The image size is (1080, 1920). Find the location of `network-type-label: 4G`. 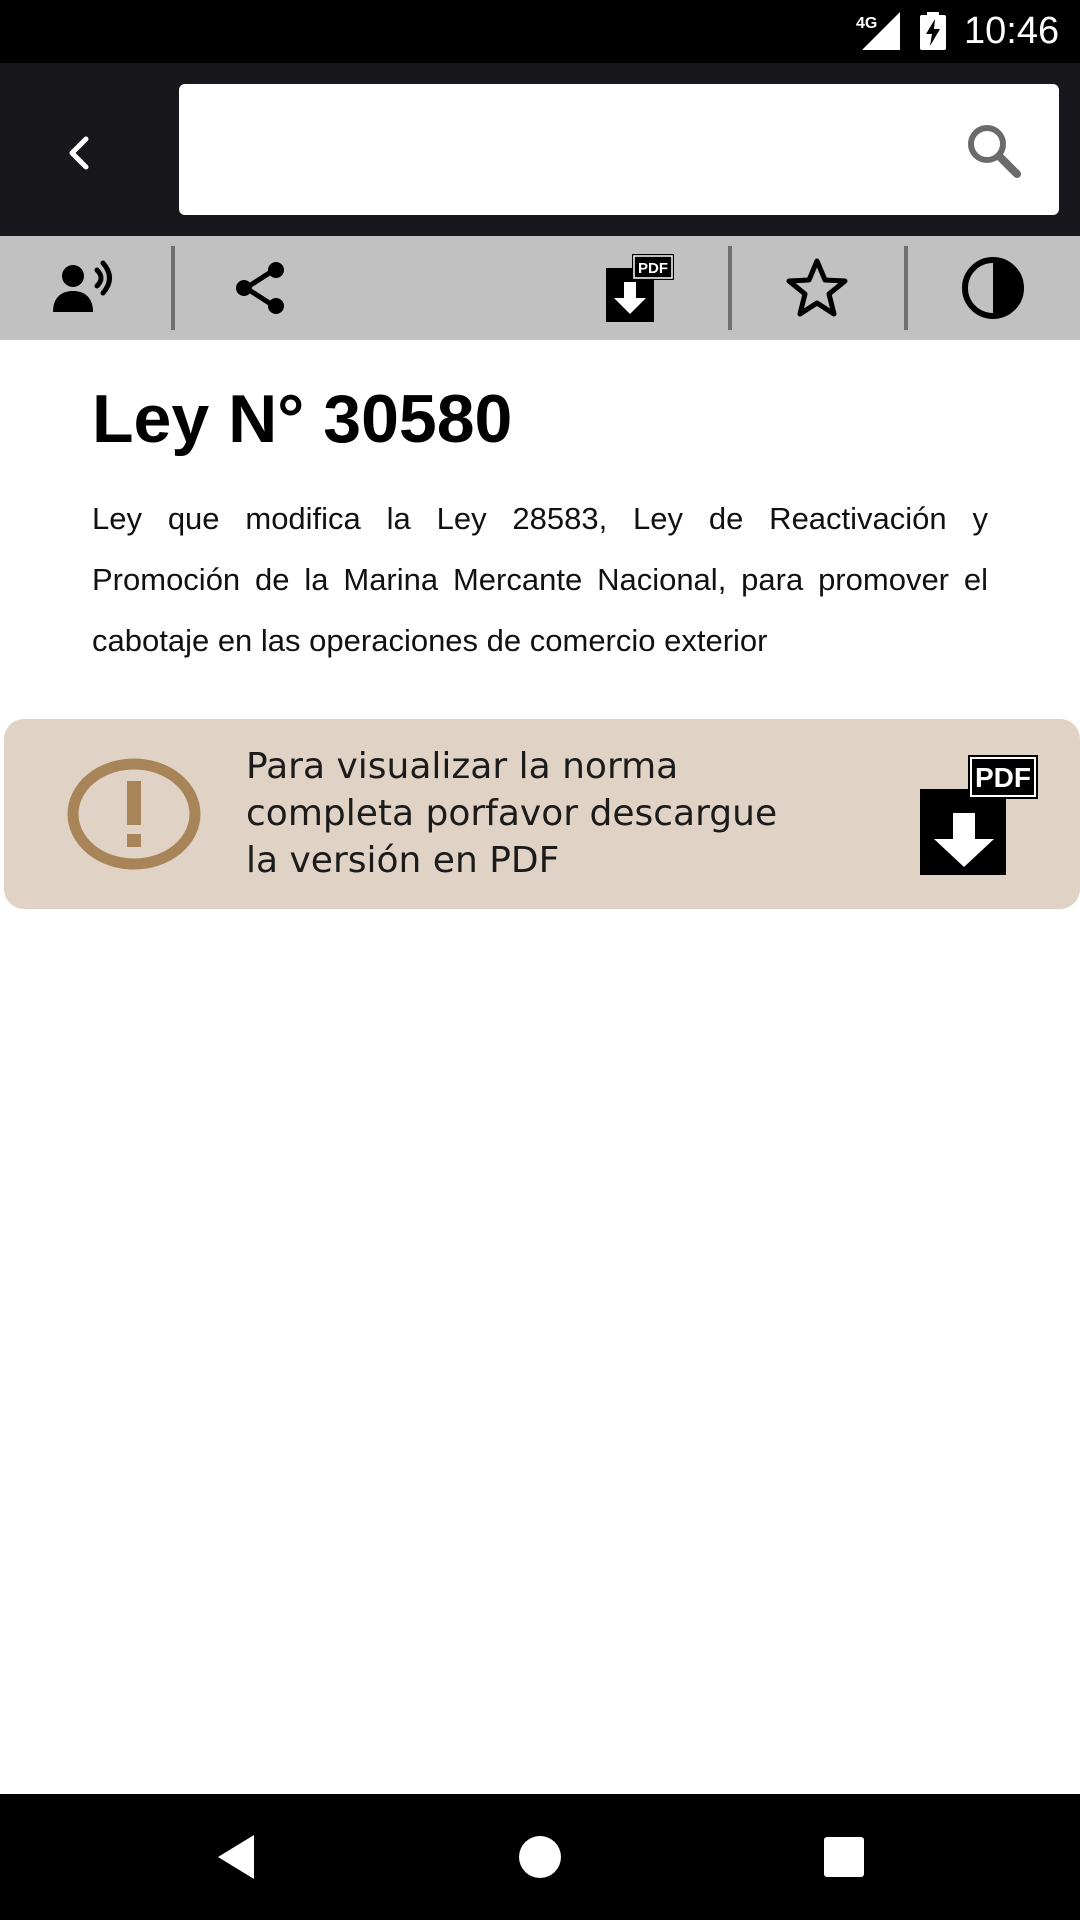

network-type-label: 4G is located at coordinates (866, 23).